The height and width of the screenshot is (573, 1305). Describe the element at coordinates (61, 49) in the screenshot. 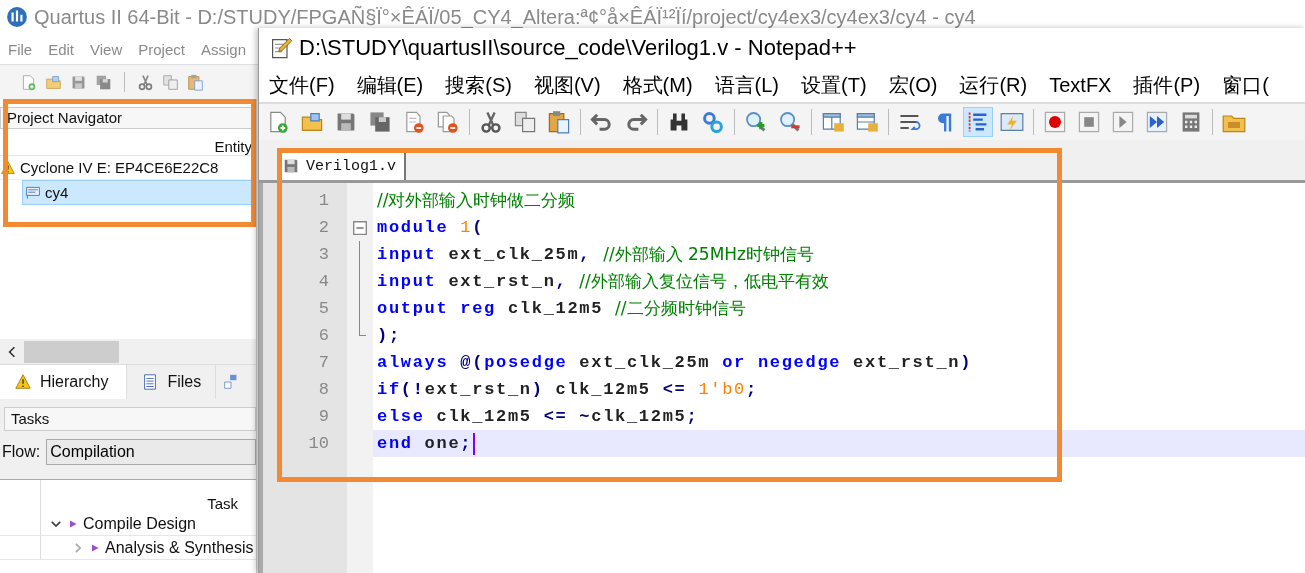

I see `menu-item: Edit` at that location.